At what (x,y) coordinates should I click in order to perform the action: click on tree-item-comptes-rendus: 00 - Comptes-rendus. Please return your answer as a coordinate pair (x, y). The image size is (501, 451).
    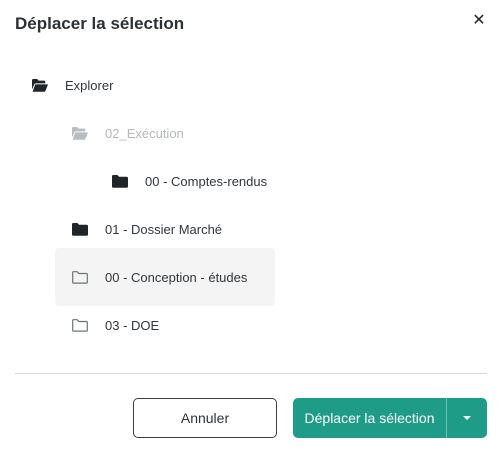
    Looking at the image, I should click on (189, 181).